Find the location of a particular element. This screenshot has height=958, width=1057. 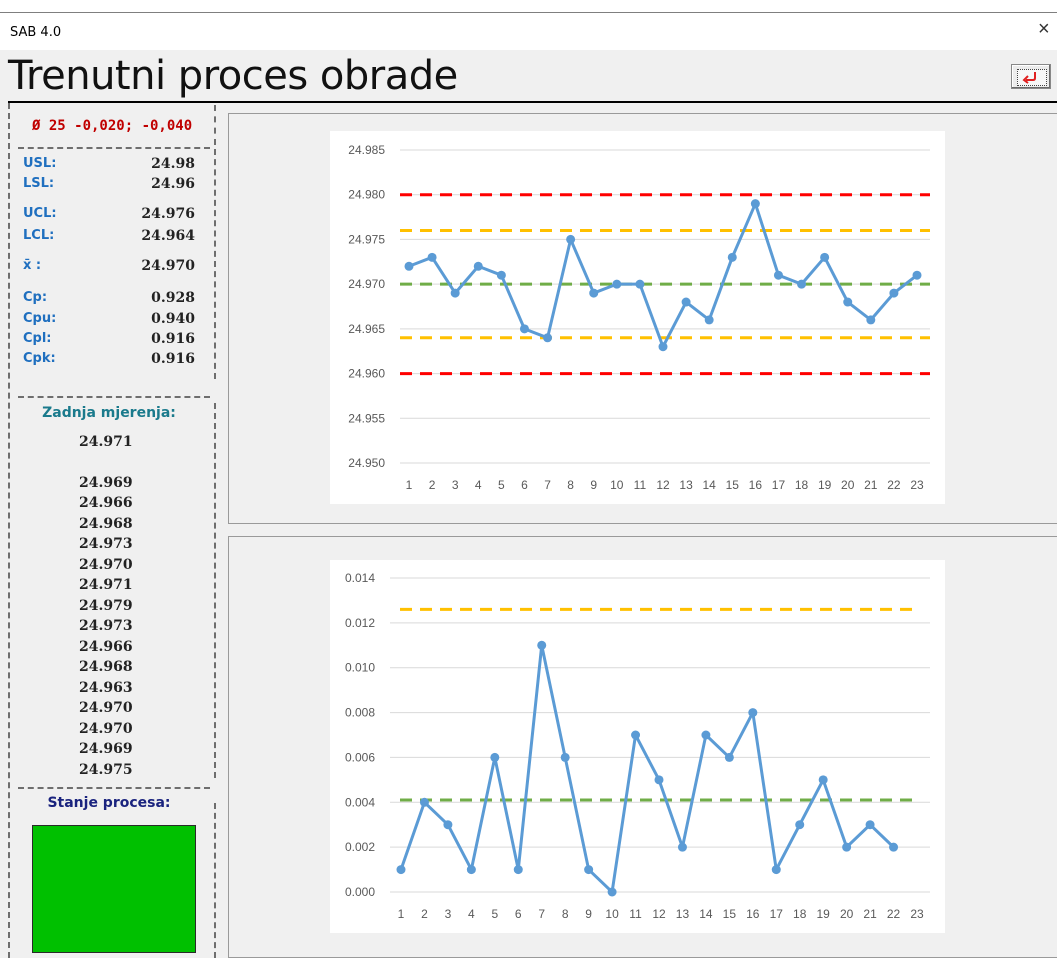

stat-label-cpl: Cpl: is located at coordinates (37, 338).